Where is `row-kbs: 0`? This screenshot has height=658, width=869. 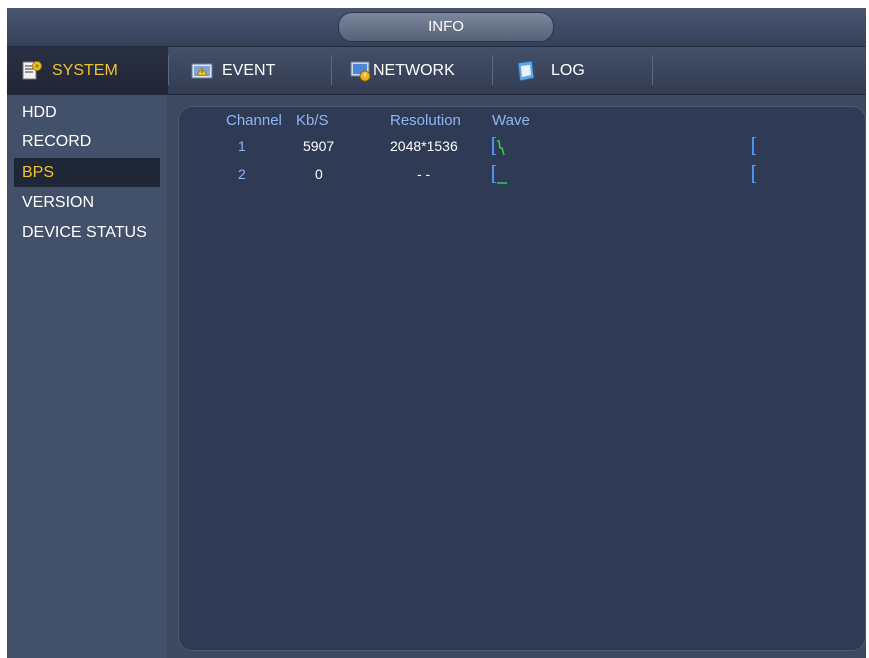 row-kbs: 0 is located at coordinates (319, 174).